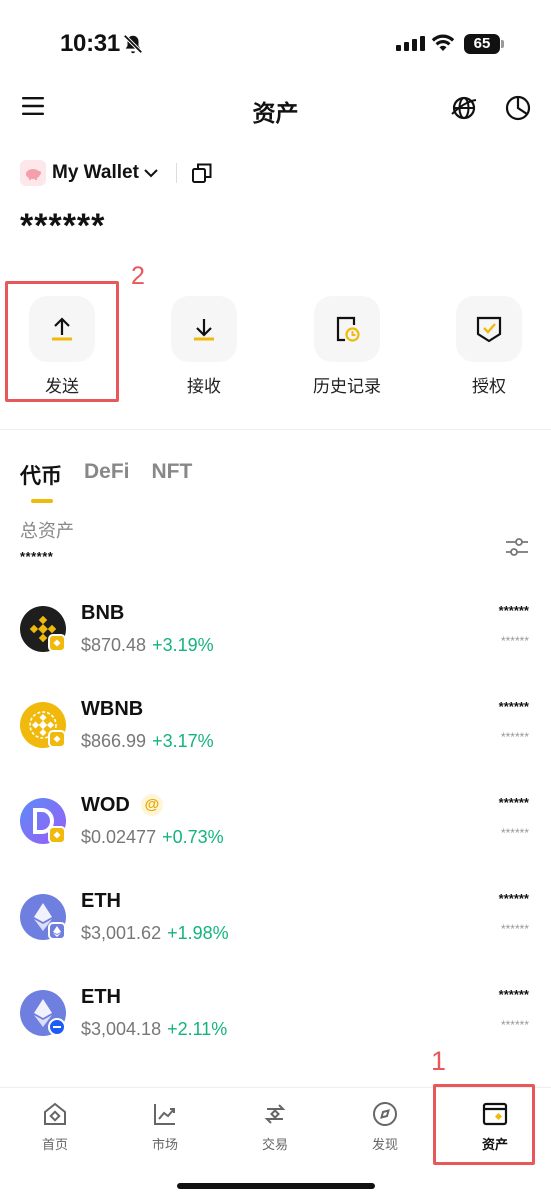 The height and width of the screenshot is (1200, 551). Describe the element at coordinates (138, 276) in the screenshot. I see `annotation-number-2: 2` at that location.